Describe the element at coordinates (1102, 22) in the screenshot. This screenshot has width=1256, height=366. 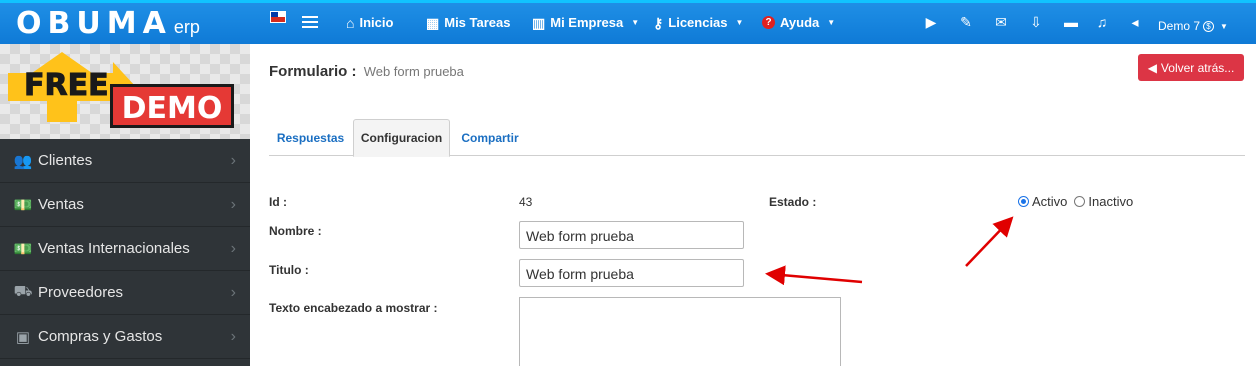
I see `bell-icon: ♫` at that location.